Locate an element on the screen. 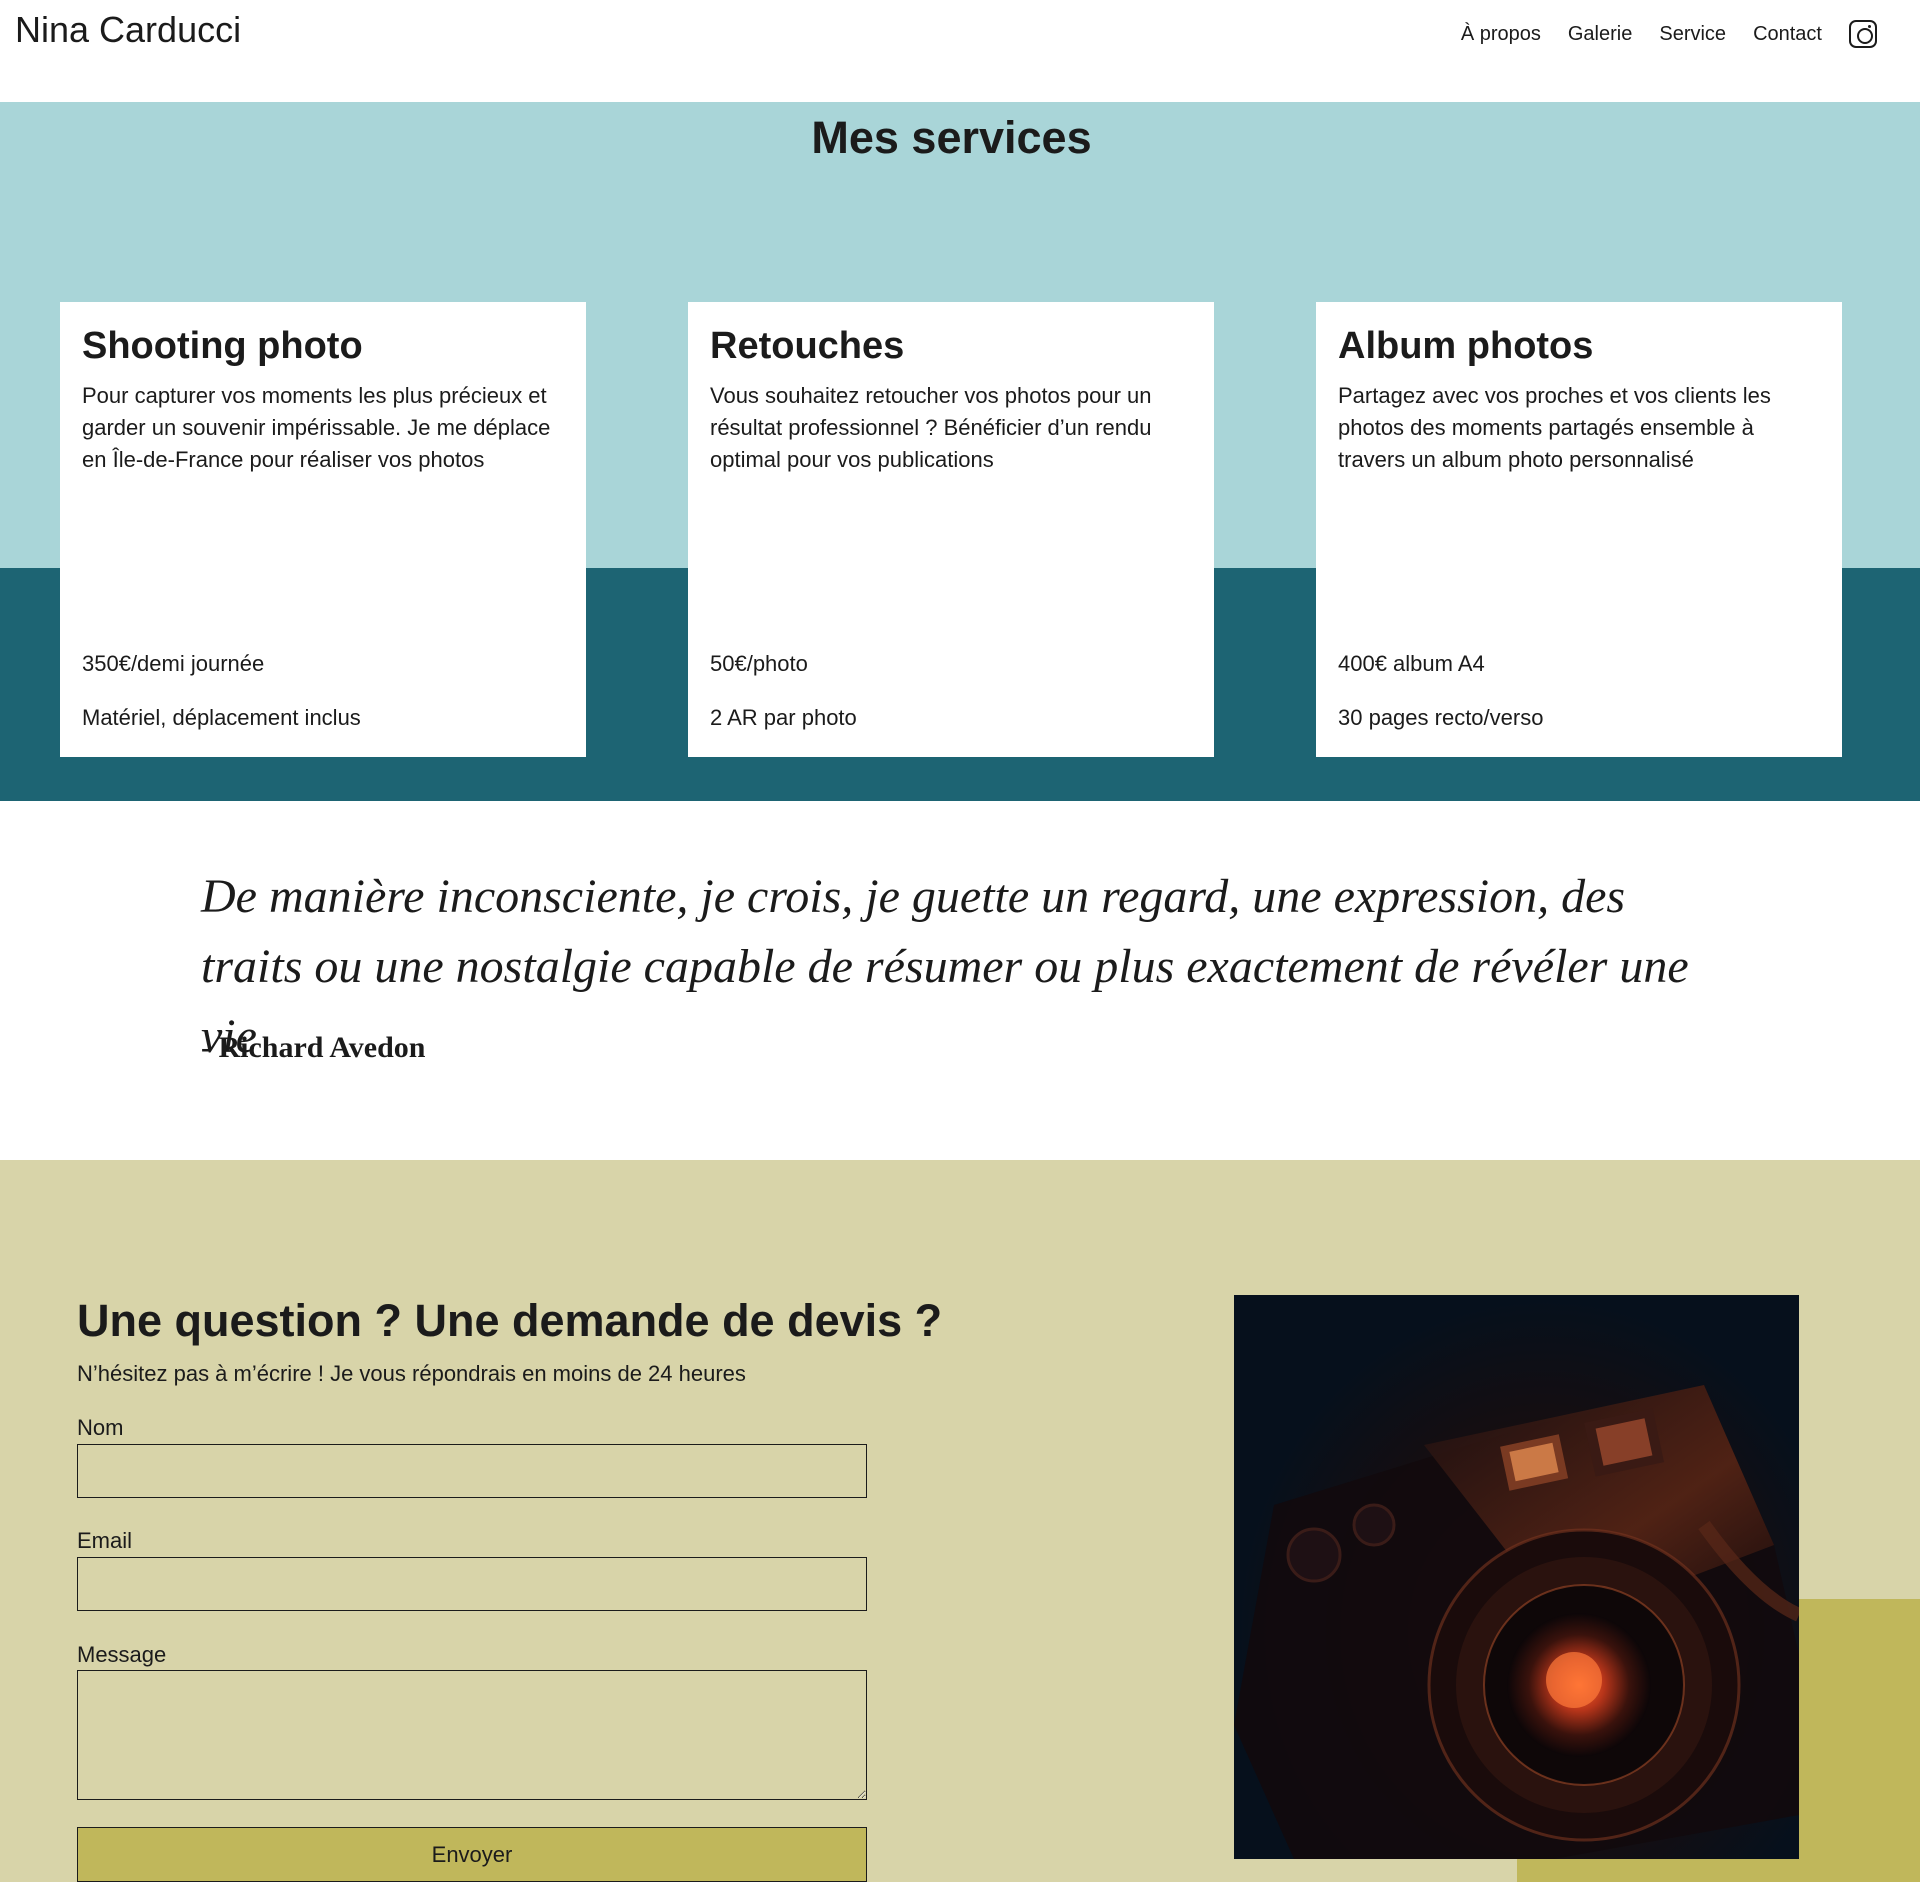 The height and width of the screenshot is (1882, 1920). nav-link-contact: Contact is located at coordinates (1787, 34).